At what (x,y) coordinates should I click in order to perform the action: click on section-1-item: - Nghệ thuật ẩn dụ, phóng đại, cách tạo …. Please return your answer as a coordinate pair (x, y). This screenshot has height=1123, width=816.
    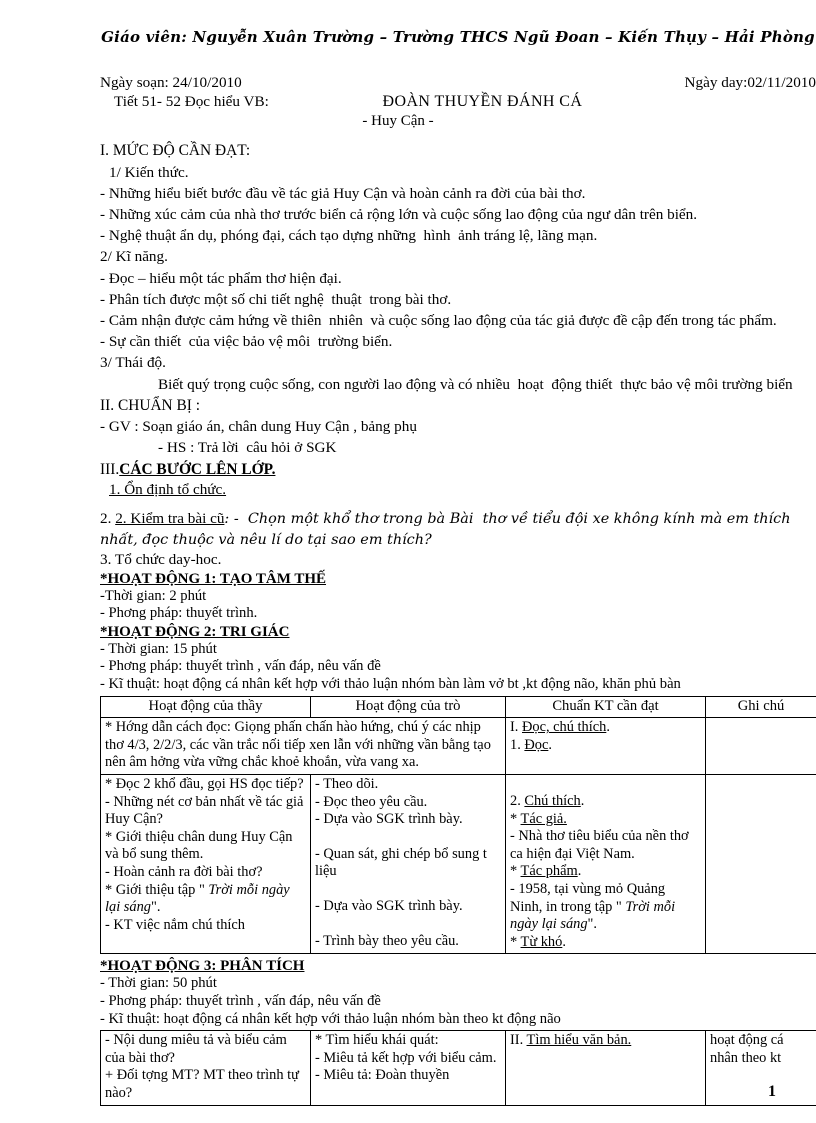
    Looking at the image, I should click on (349, 236).